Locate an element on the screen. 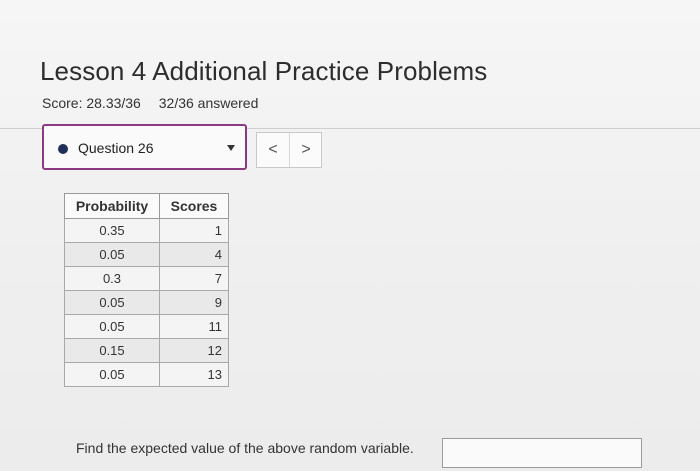 The image size is (700, 471). score-cell: 12 is located at coordinates (194, 350).